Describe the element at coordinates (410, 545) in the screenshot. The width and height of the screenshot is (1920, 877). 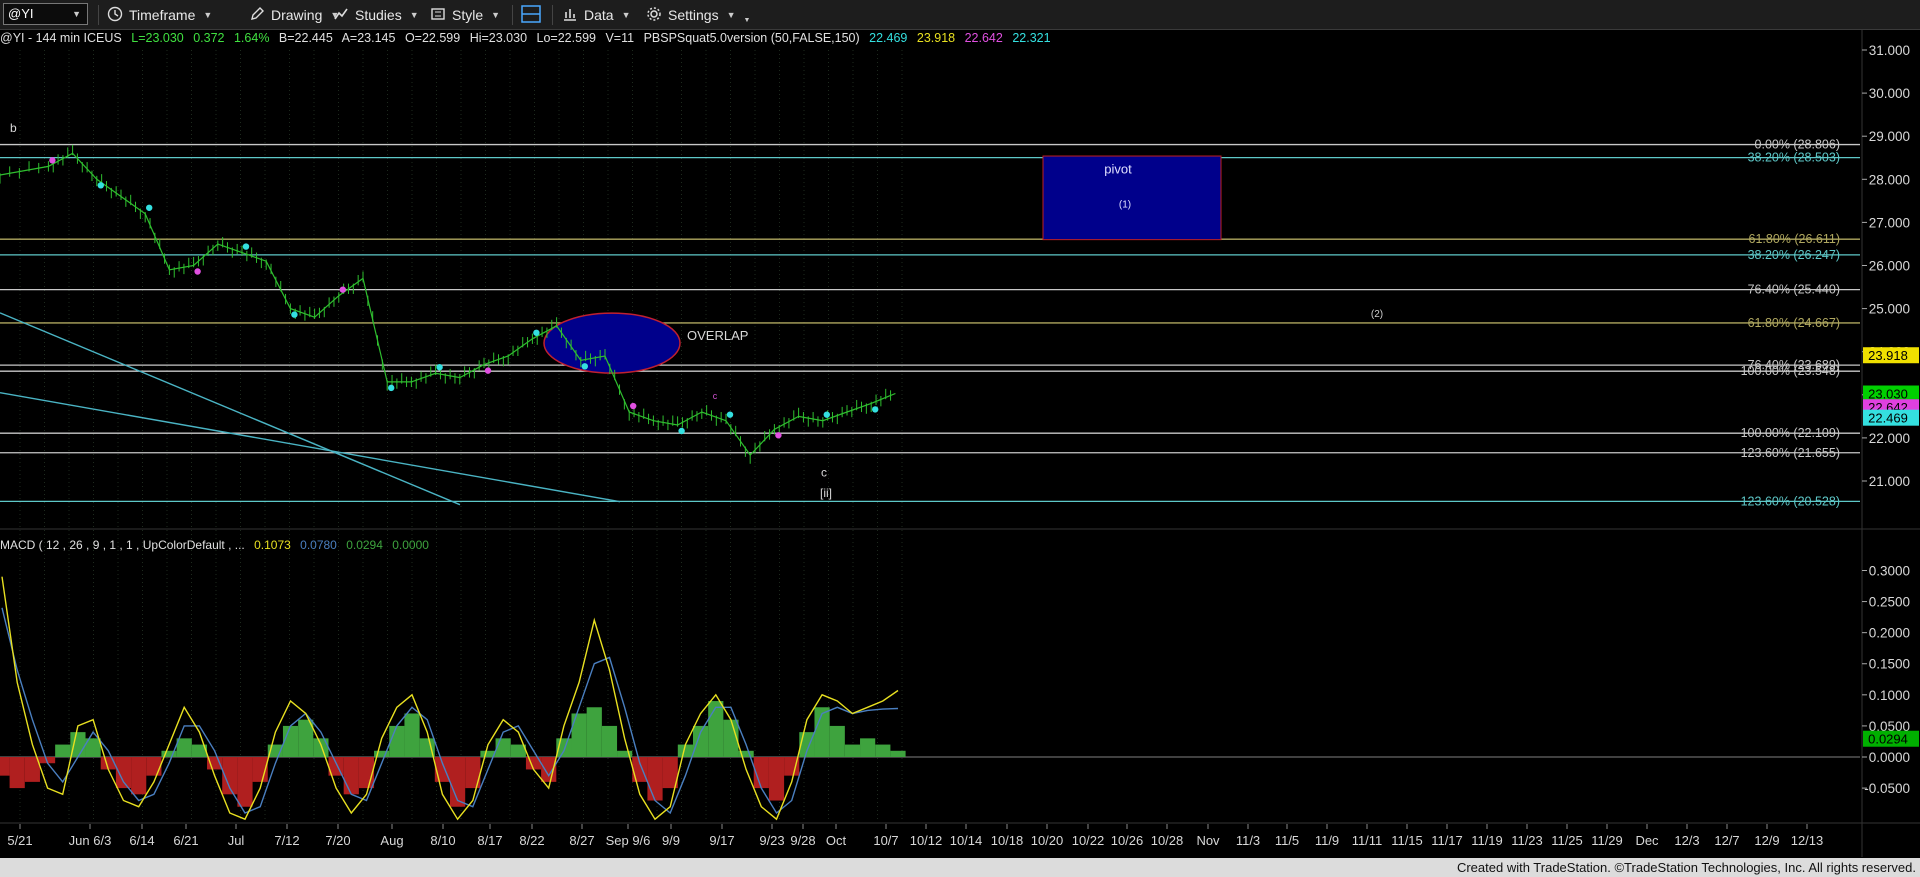
I see `zero-value: 0.0000` at that location.